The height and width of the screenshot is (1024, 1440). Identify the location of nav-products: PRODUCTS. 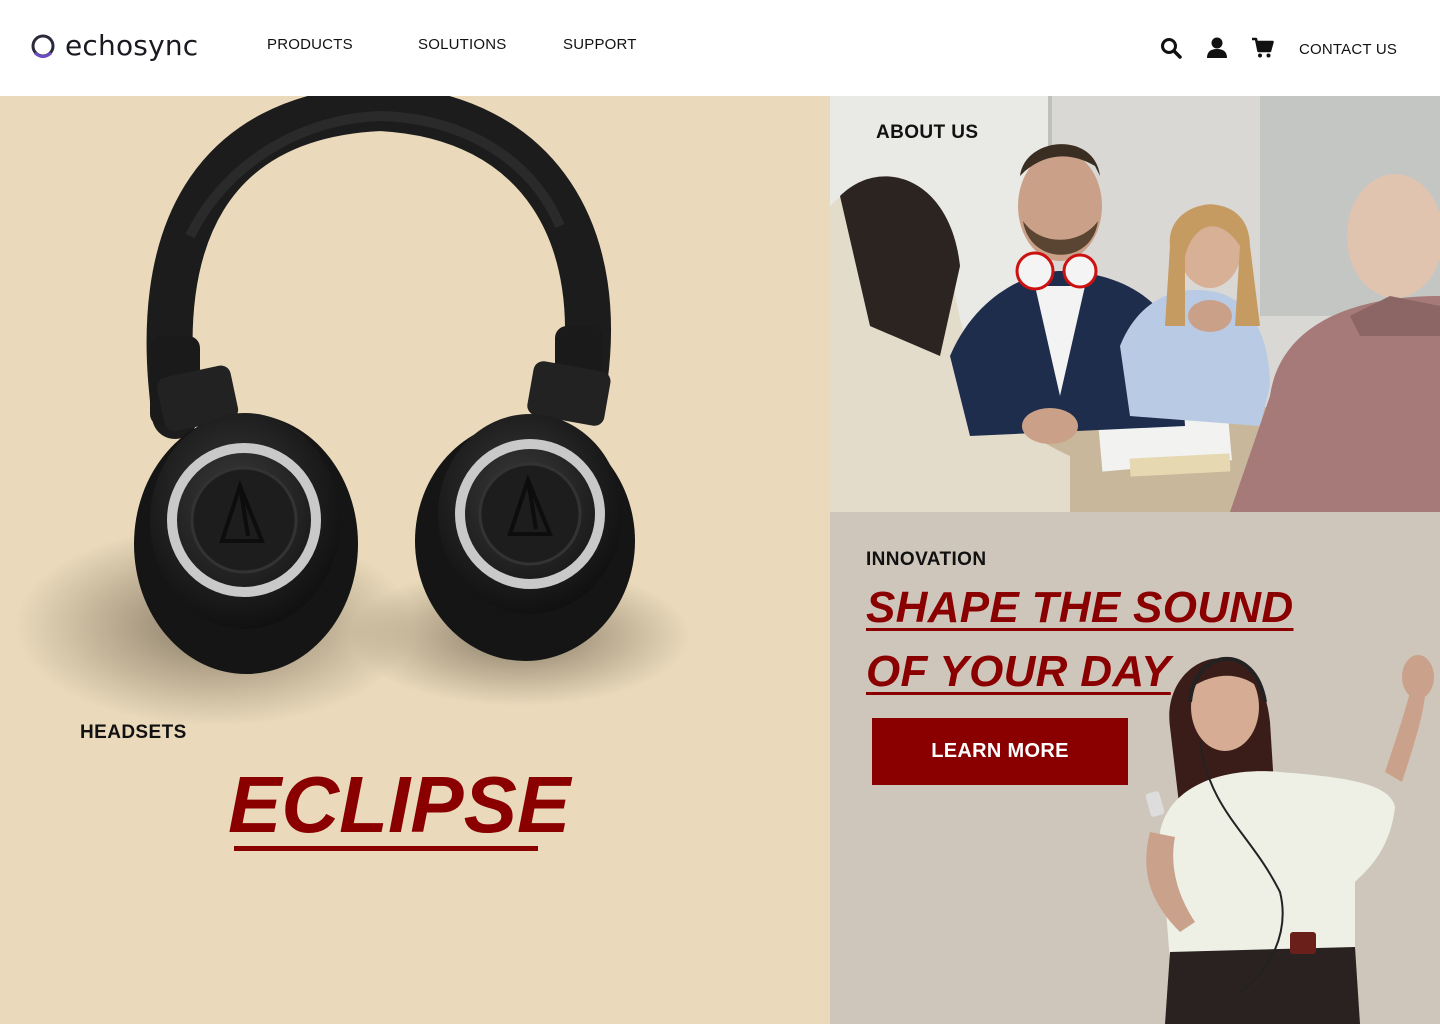
(310, 44).